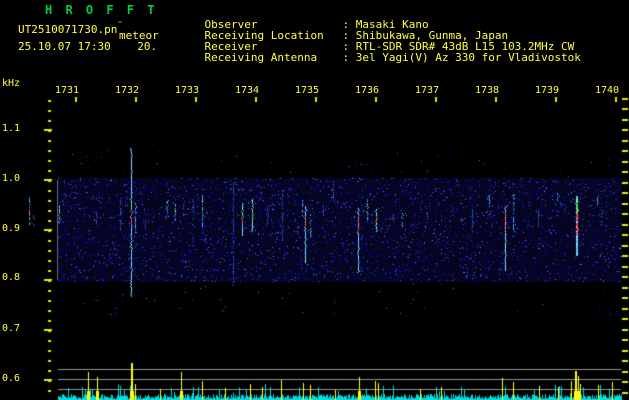  I want to click on info-label: Receiving Antenna, so click(261, 57).